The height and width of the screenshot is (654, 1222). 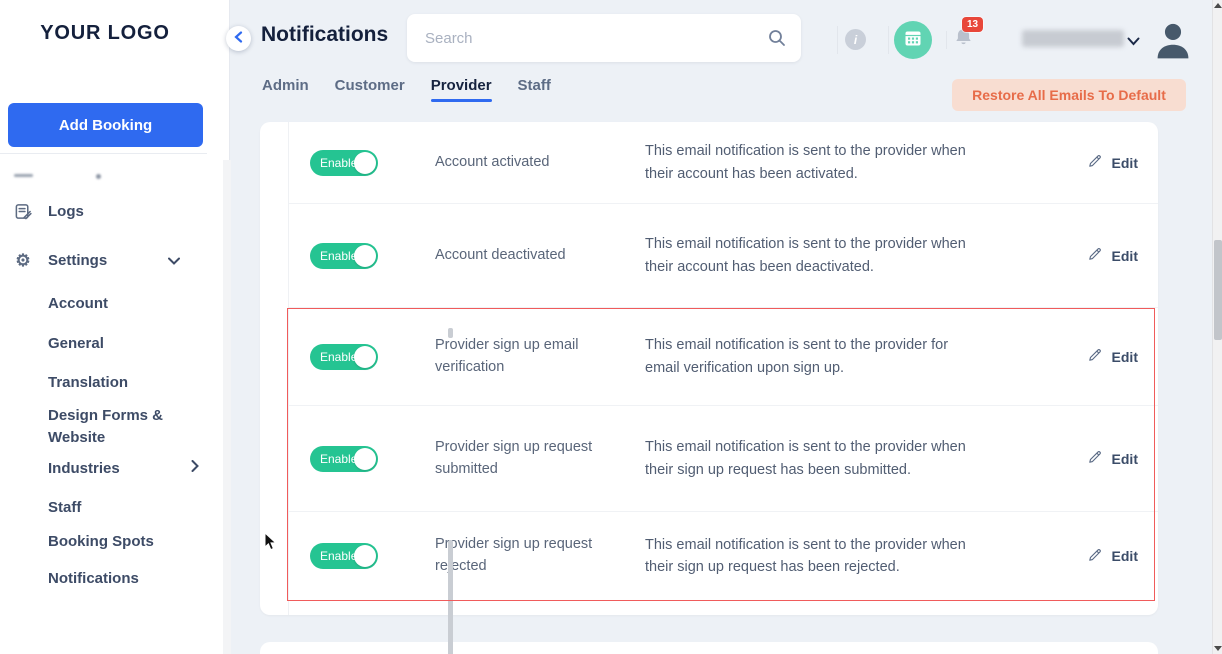 What do you see at coordinates (1217, 290) in the screenshot?
I see `scrollbar-thumb` at bounding box center [1217, 290].